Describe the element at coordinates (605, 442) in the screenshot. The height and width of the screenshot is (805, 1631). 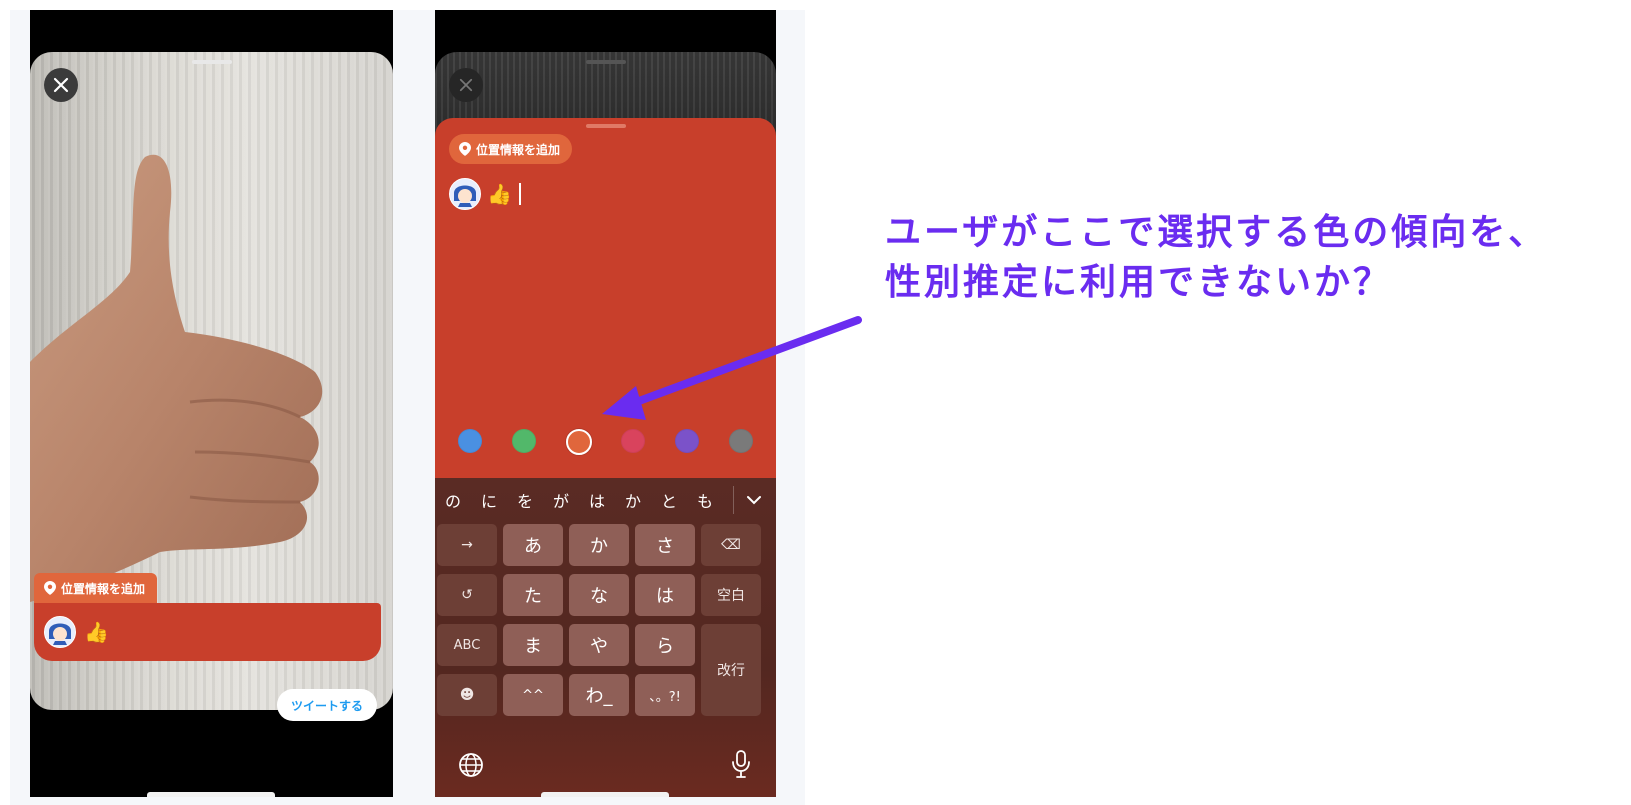
I see `color-picker` at that location.